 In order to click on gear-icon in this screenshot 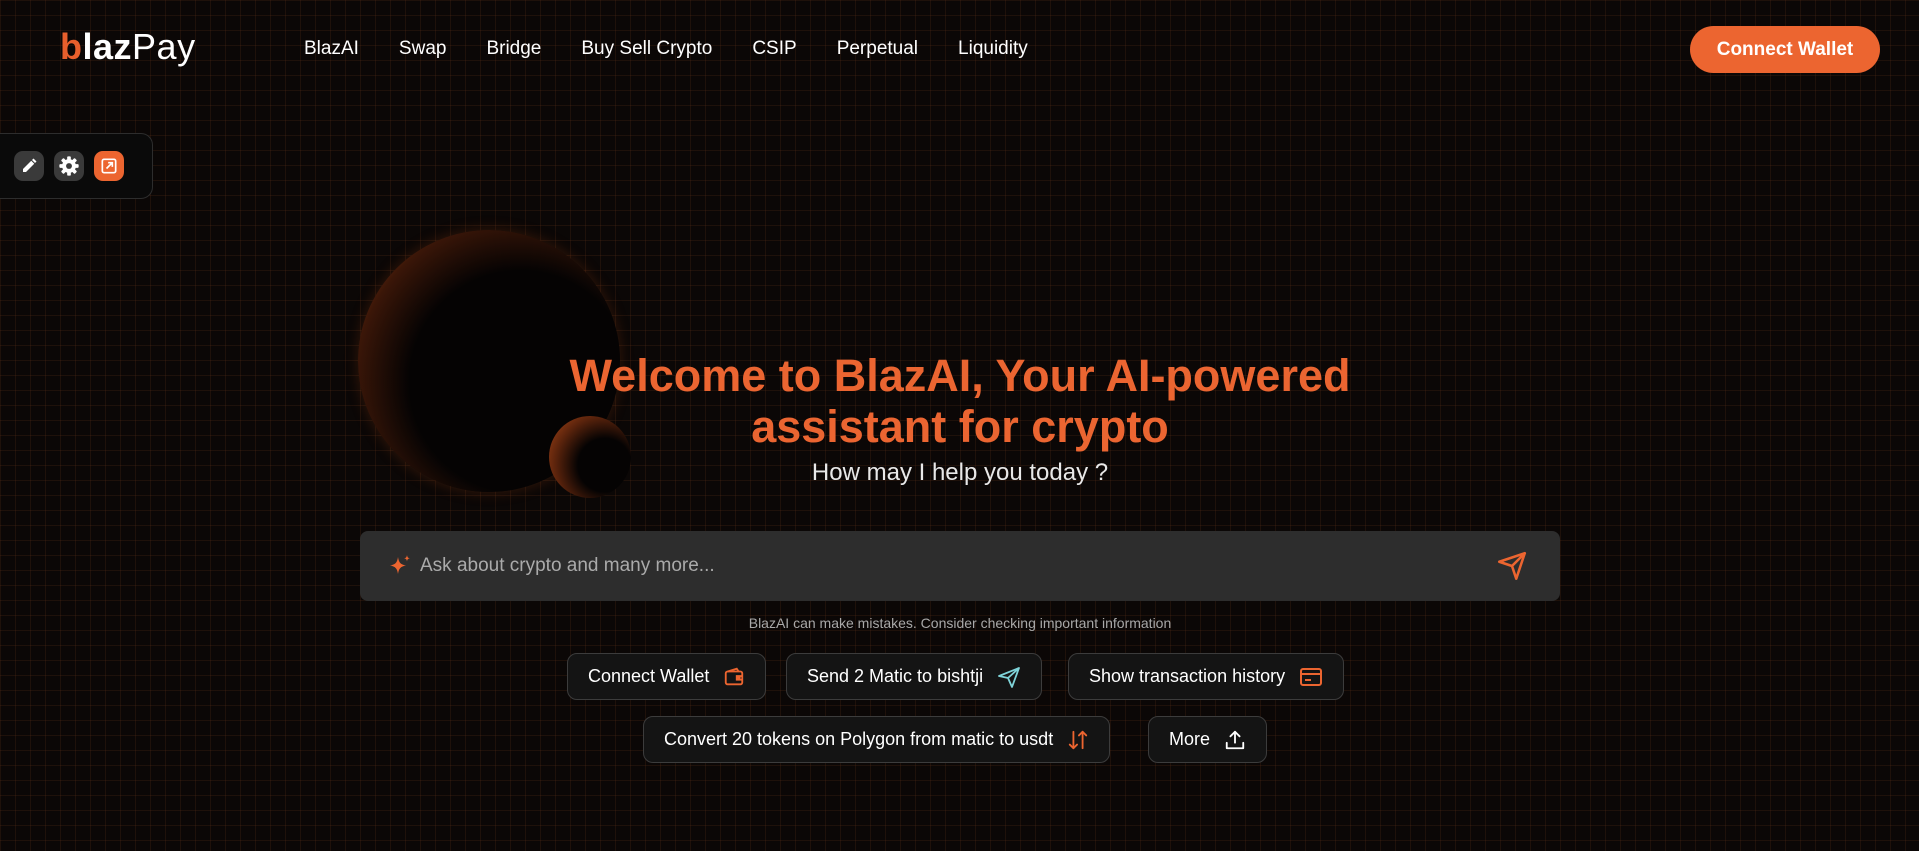, I will do `click(69, 166)`.